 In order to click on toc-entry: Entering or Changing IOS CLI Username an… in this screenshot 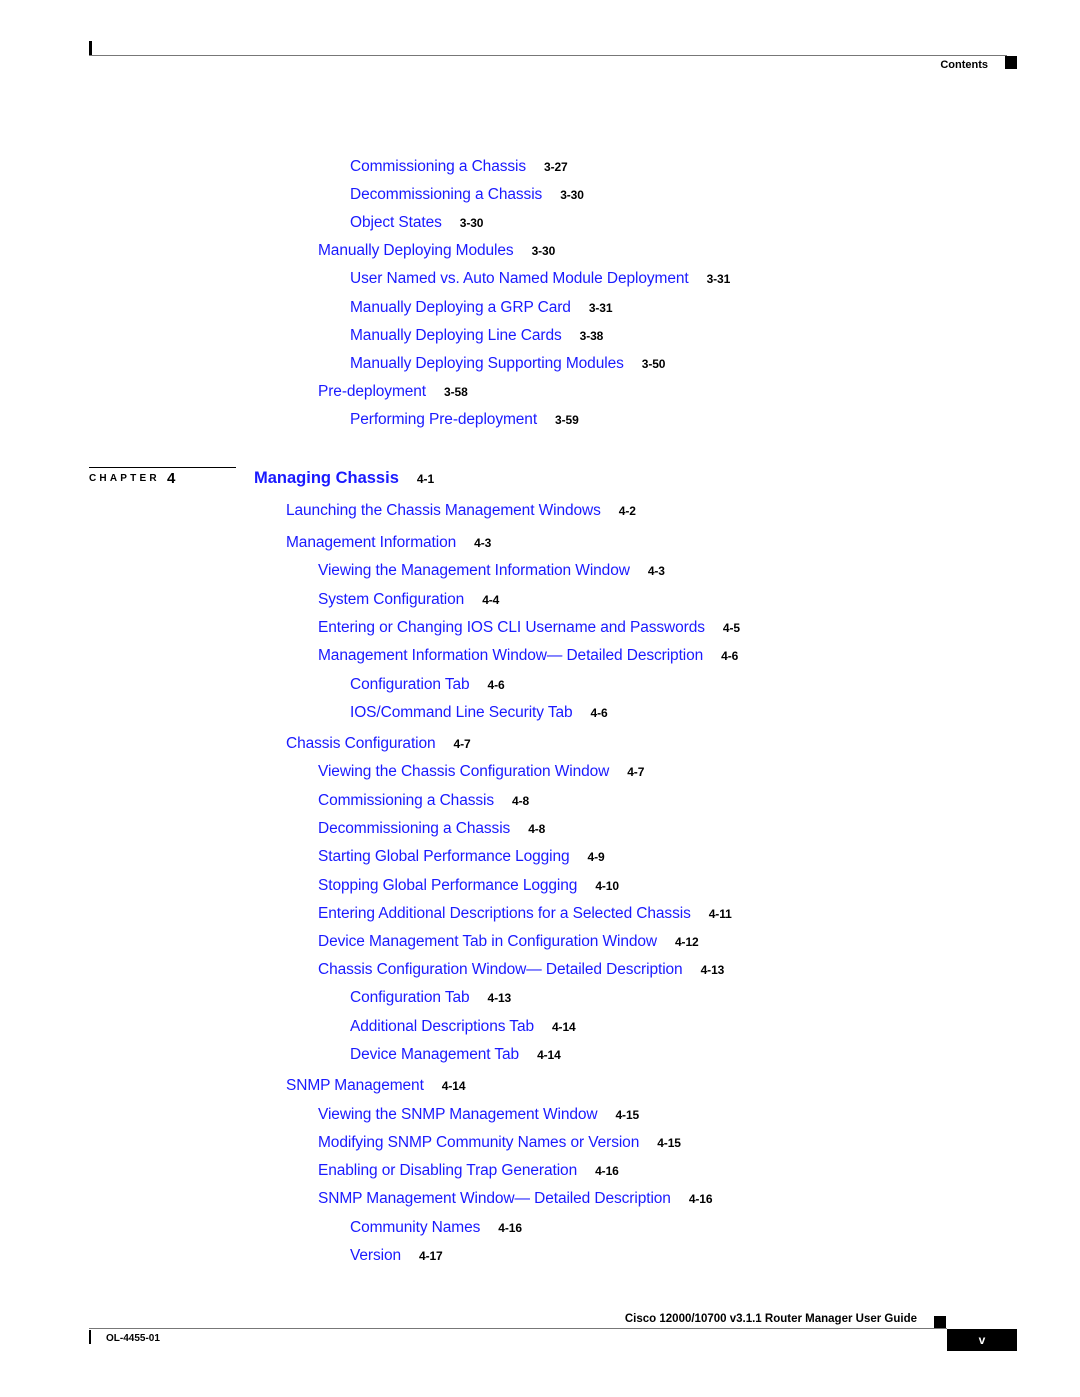, I will do `click(529, 628)`.